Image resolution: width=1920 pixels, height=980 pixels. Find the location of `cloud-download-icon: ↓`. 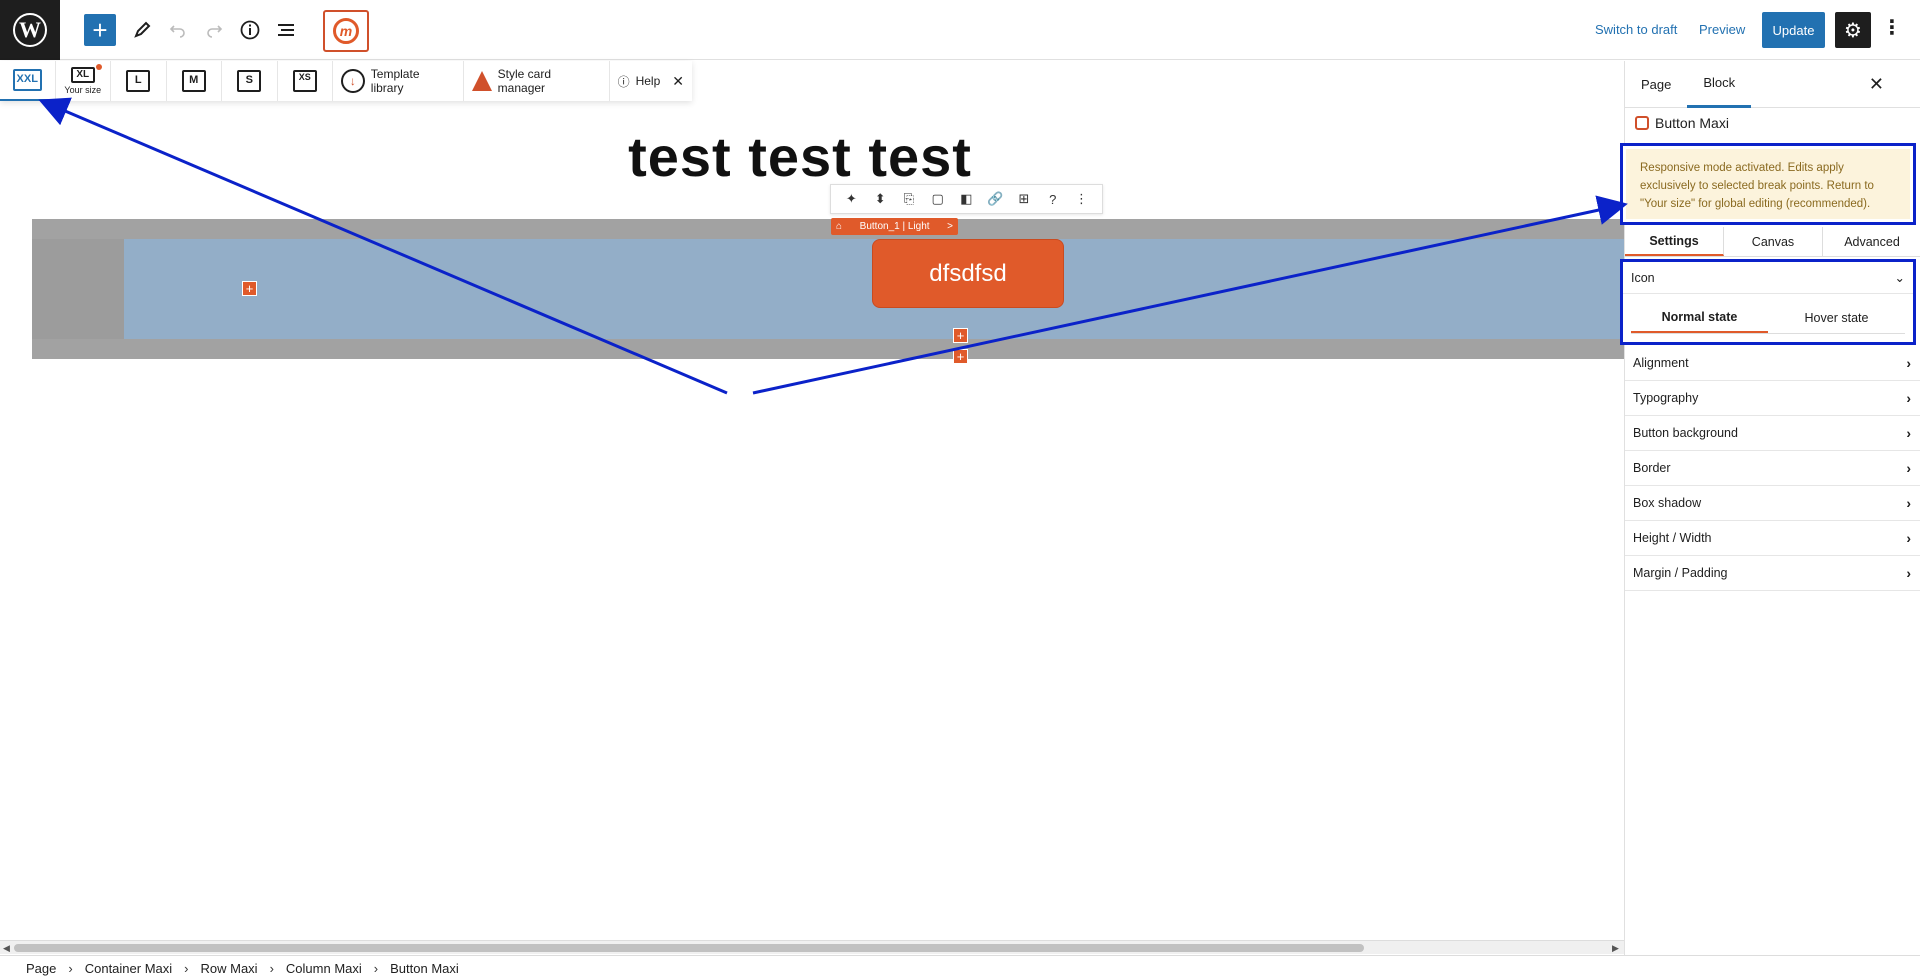

cloud-download-icon: ↓ is located at coordinates (353, 81).